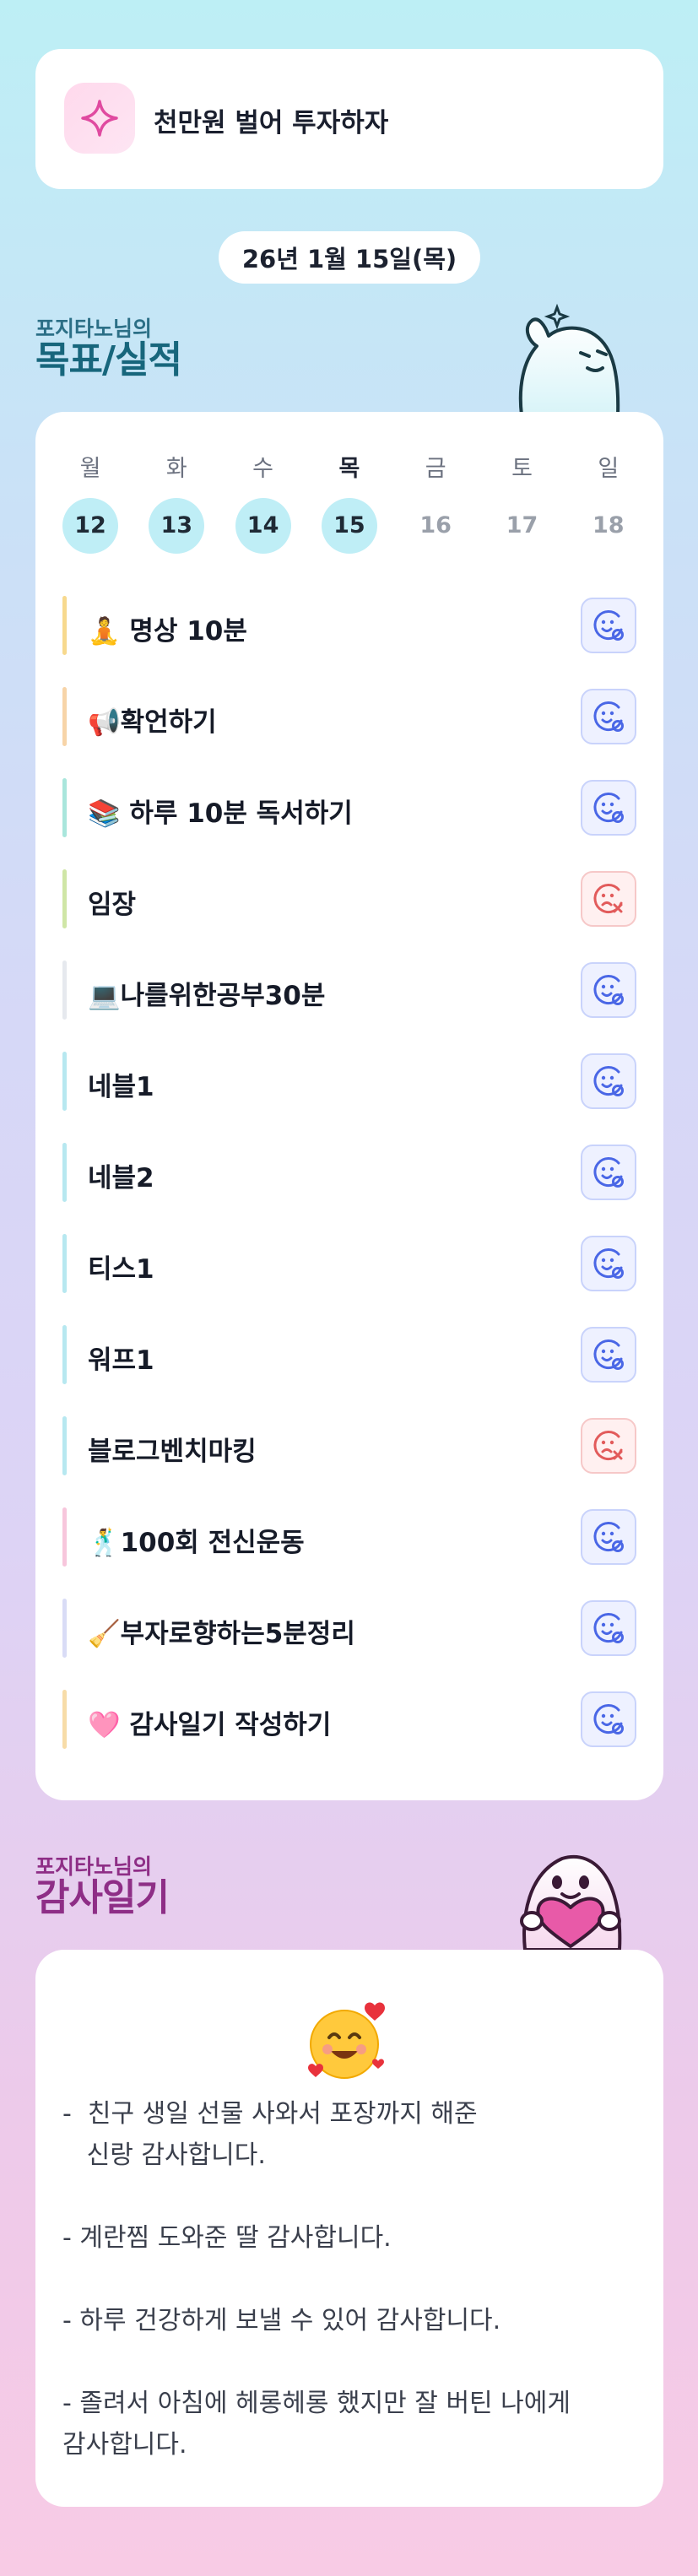  Describe the element at coordinates (349, 1537) in the screenshot. I see `task-row: 🕺100회 전신운동` at that location.